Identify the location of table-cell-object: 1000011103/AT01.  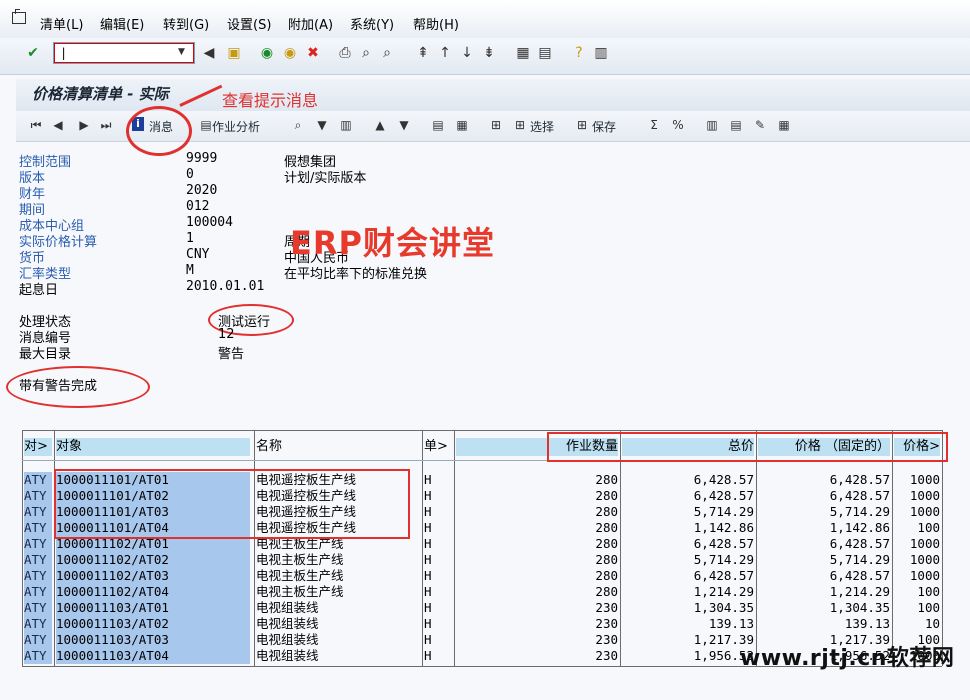
(153, 608).